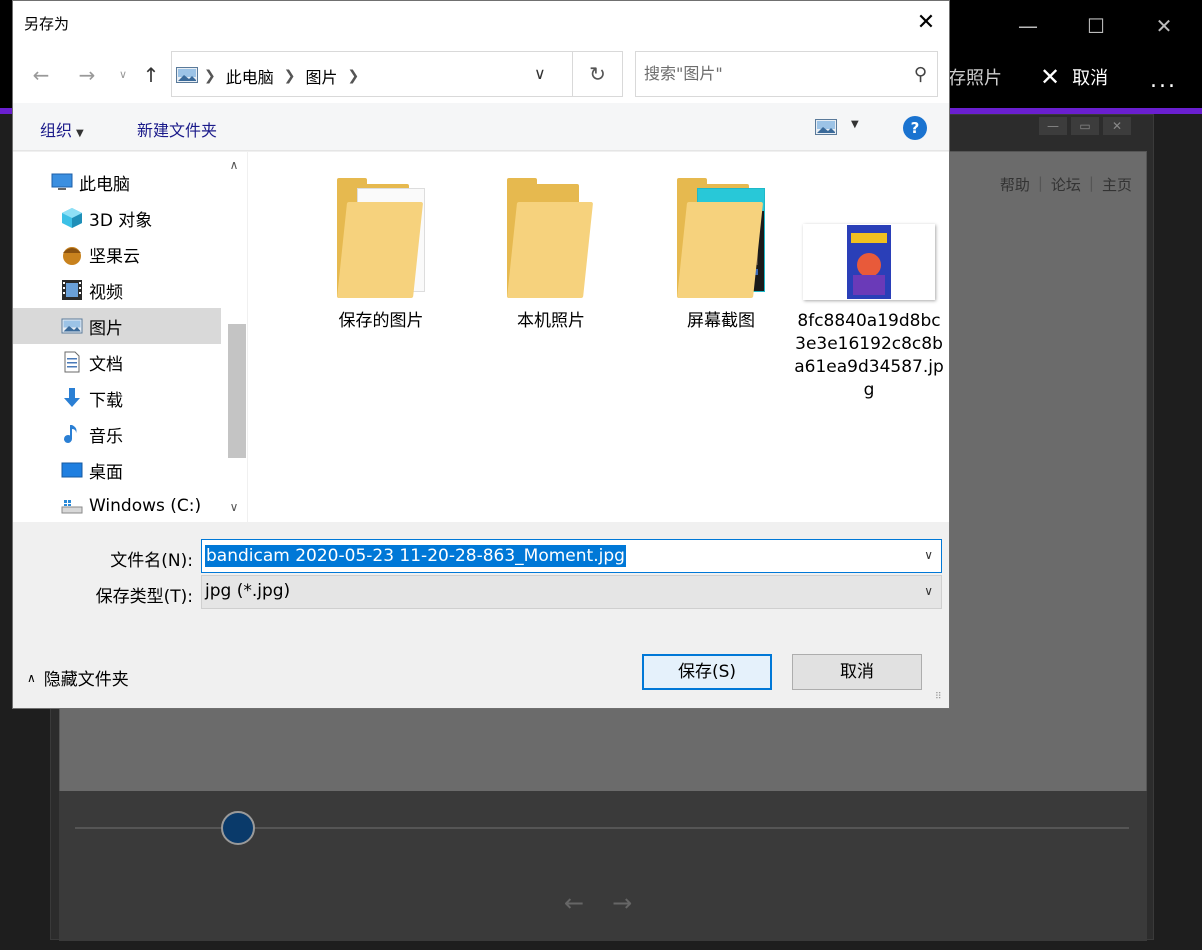 The height and width of the screenshot is (950, 1202). I want to click on image-thumbnail, so click(869, 262).